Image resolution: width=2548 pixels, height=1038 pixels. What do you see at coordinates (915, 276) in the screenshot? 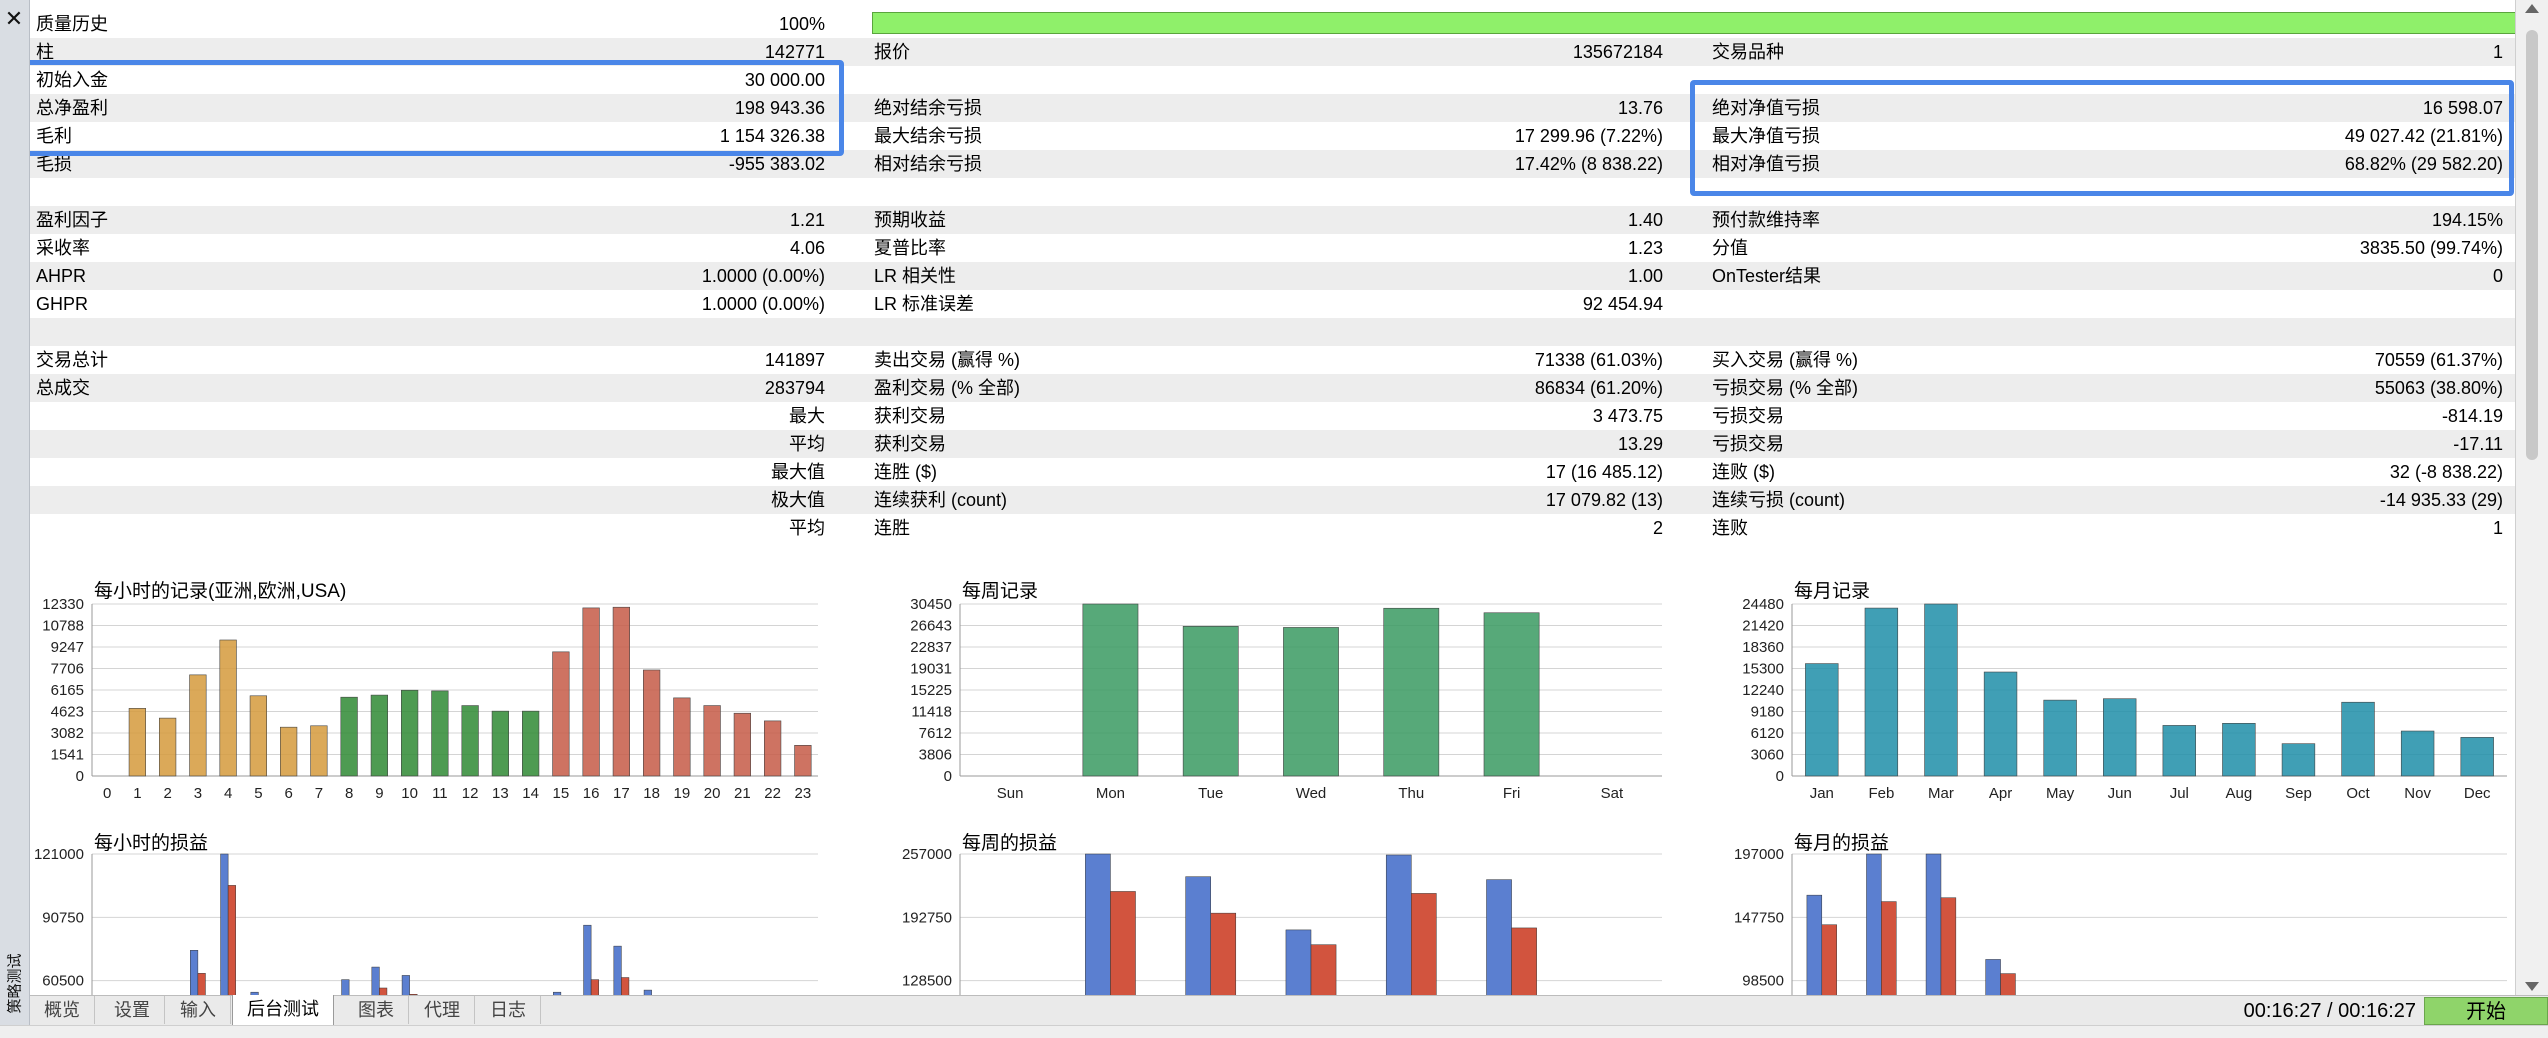
I see `stat-label: LR 相关性` at bounding box center [915, 276].